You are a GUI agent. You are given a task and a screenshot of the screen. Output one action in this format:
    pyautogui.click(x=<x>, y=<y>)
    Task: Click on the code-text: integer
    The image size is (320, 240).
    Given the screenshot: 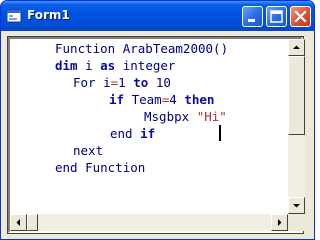 What is the action you would take?
    pyautogui.click(x=145, y=65)
    